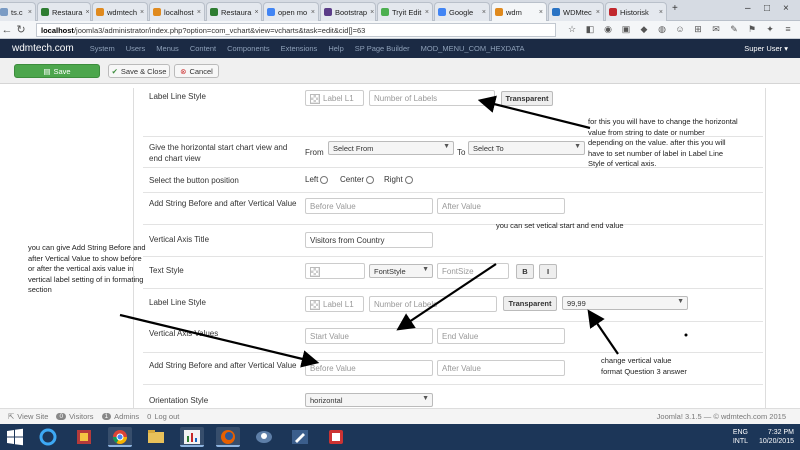 The image size is (800, 450). Describe the element at coordinates (167, 48) in the screenshot. I see `menu-item-menus: Menus` at that location.